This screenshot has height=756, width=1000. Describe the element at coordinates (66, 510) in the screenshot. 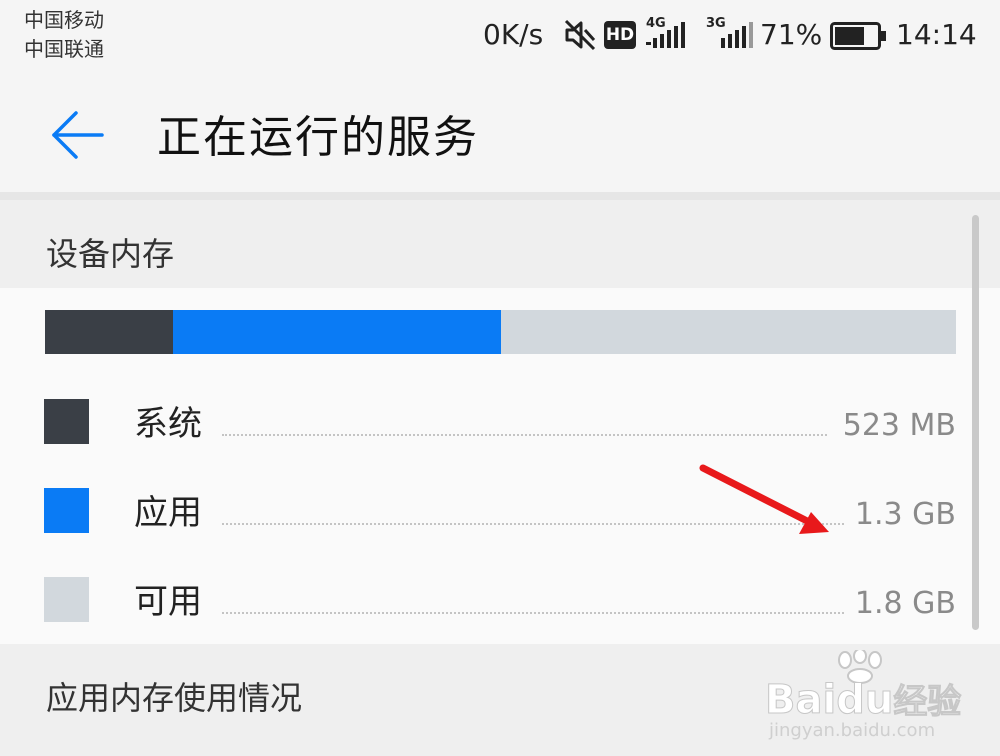

I see `legend-swatch-apps` at that location.